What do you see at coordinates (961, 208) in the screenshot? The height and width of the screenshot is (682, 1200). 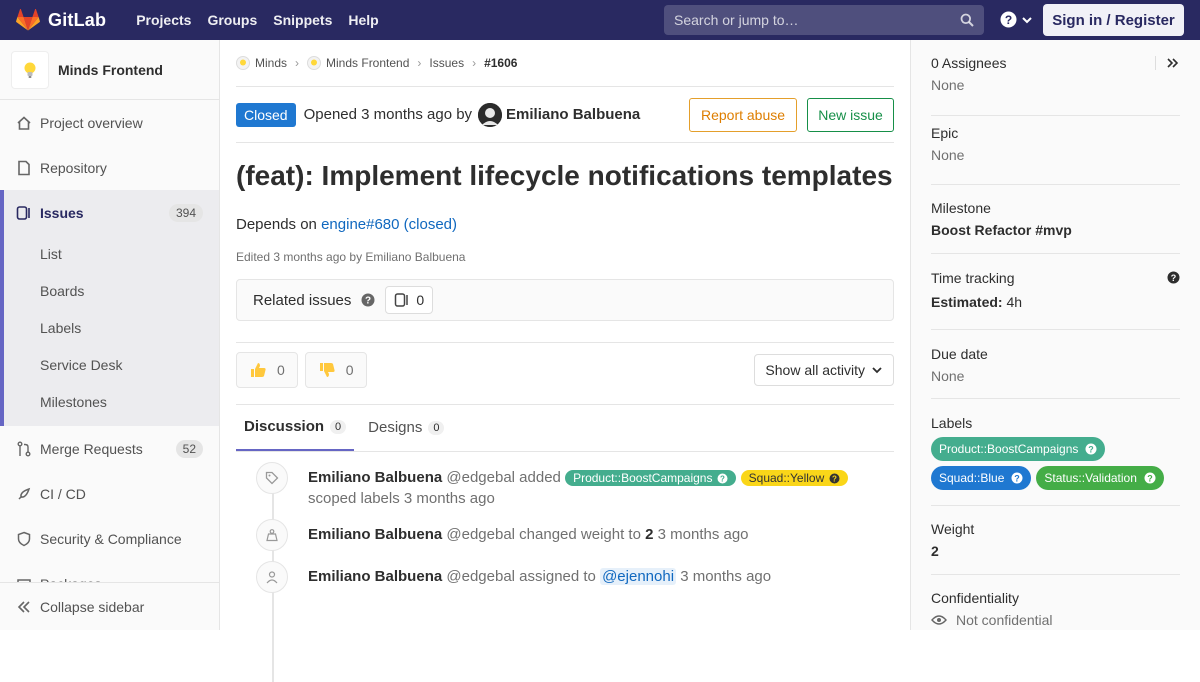 I see `milestone-title: Milestone` at bounding box center [961, 208].